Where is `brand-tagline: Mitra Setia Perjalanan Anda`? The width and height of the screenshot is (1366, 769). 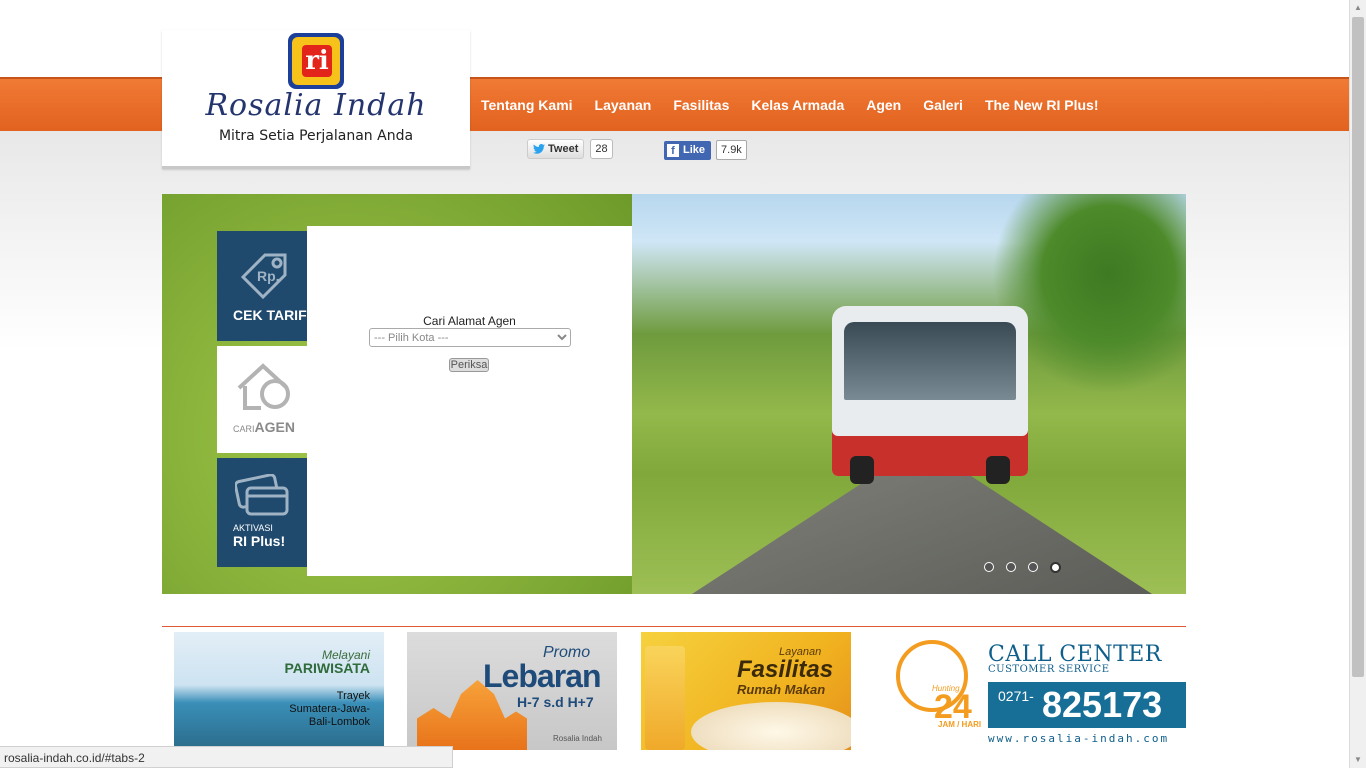
brand-tagline: Mitra Setia Perjalanan Anda is located at coordinates (316, 136).